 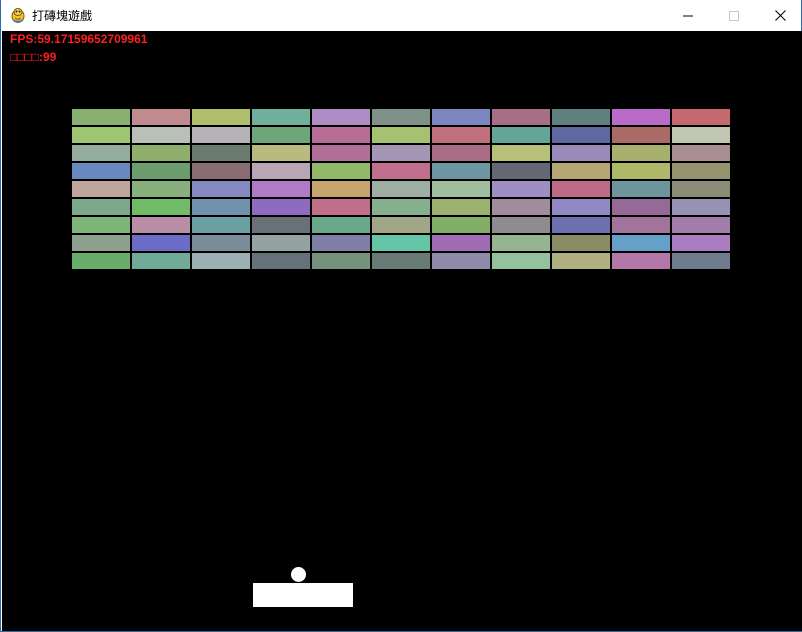 I want to click on close-icon, so click(x=780, y=15).